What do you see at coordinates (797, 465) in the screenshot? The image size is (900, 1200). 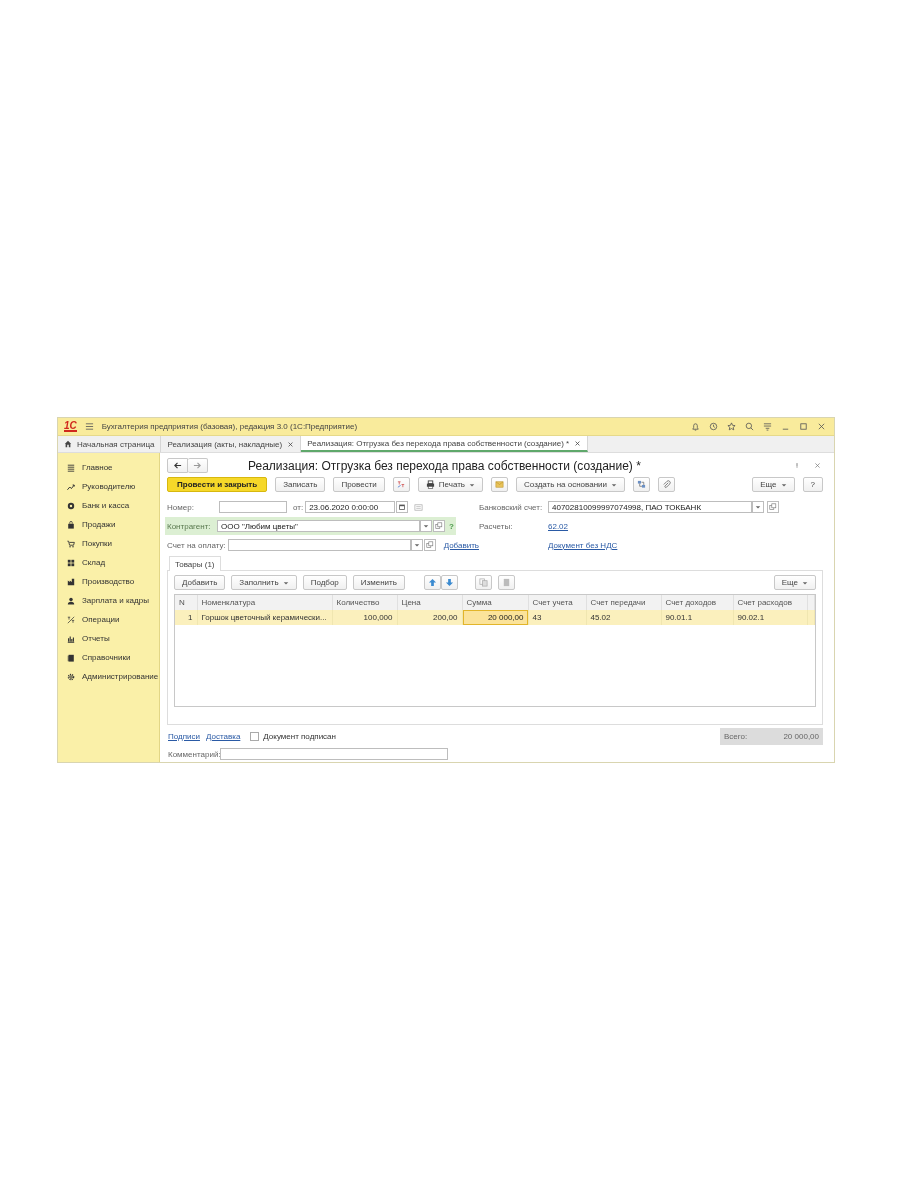 I see `more-icon` at bounding box center [797, 465].